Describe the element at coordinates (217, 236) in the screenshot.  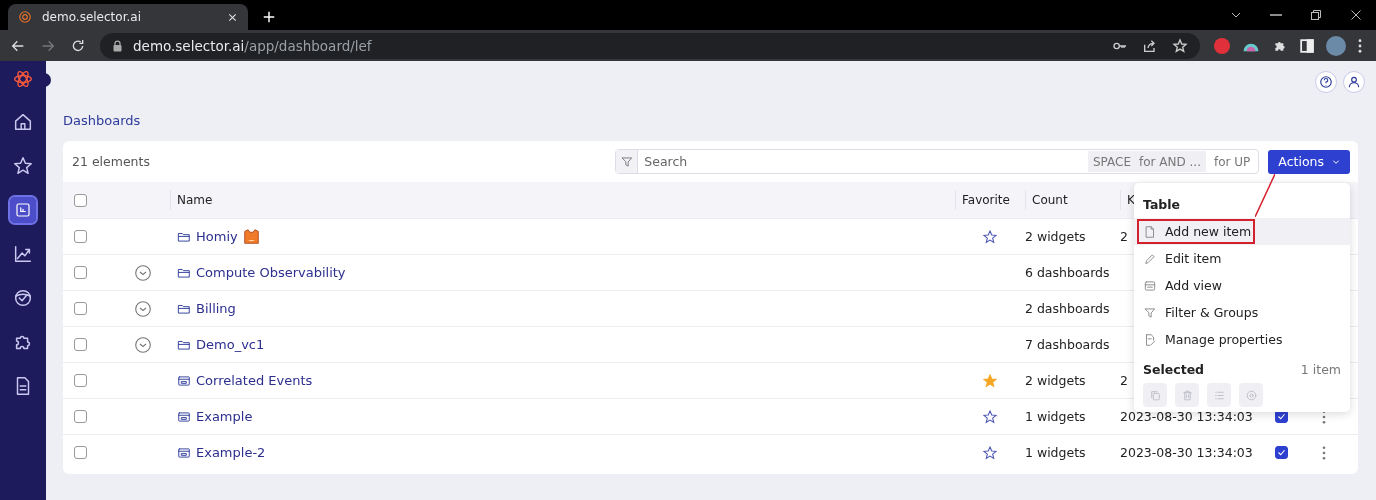
I see `row-name-link: Homiy` at that location.